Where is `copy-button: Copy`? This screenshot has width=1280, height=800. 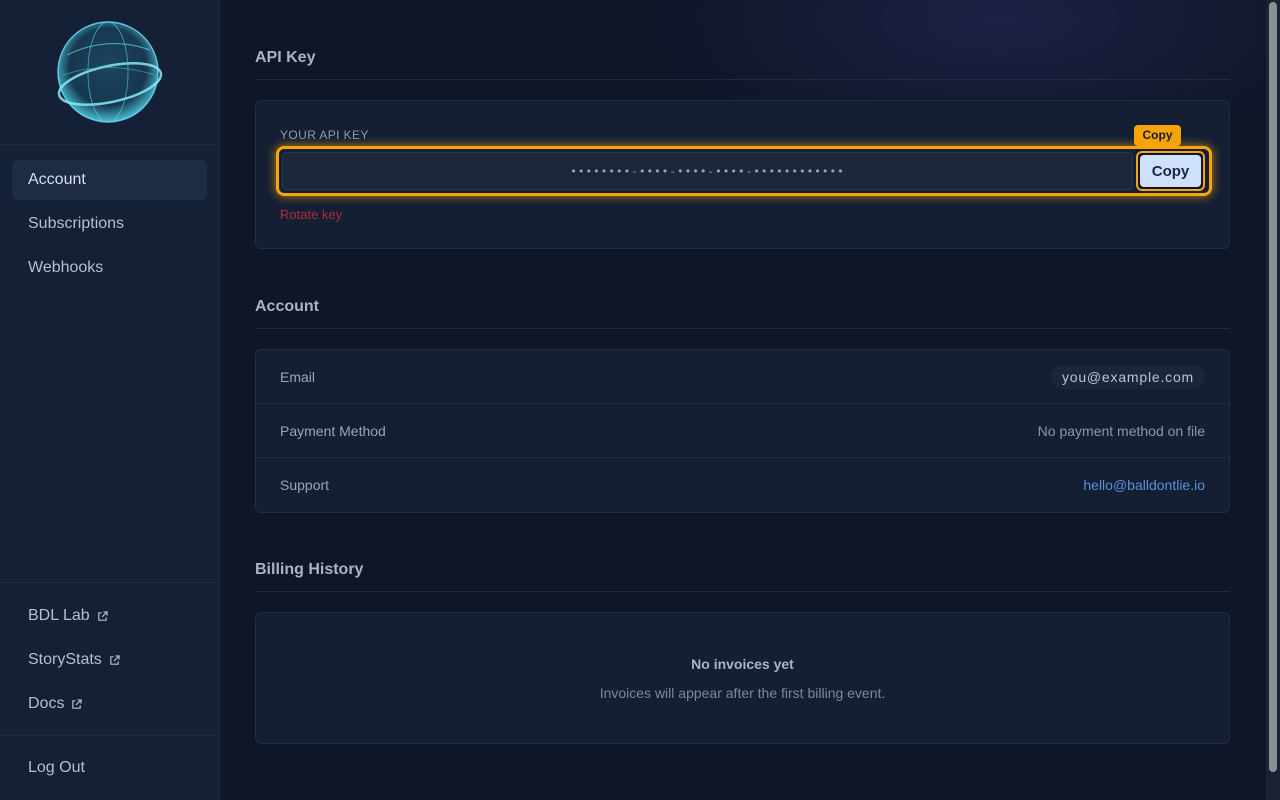 copy-button: Copy is located at coordinates (1170, 171).